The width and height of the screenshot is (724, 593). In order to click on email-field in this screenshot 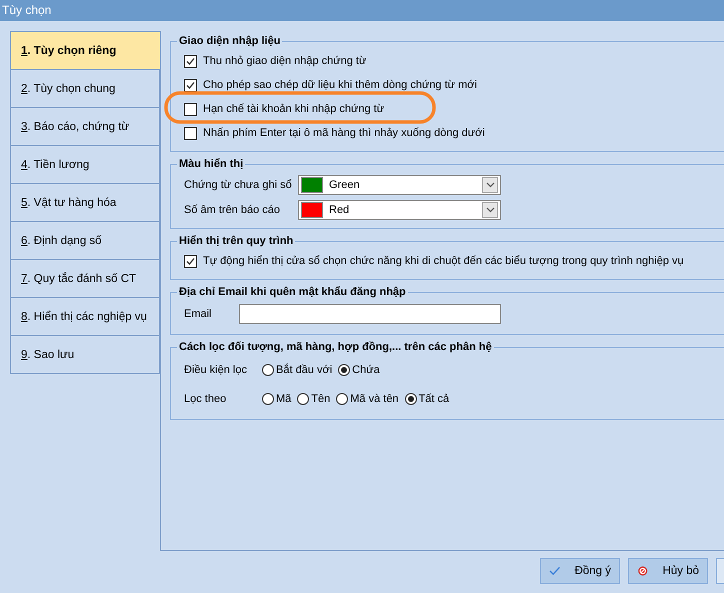, I will do `click(370, 314)`.